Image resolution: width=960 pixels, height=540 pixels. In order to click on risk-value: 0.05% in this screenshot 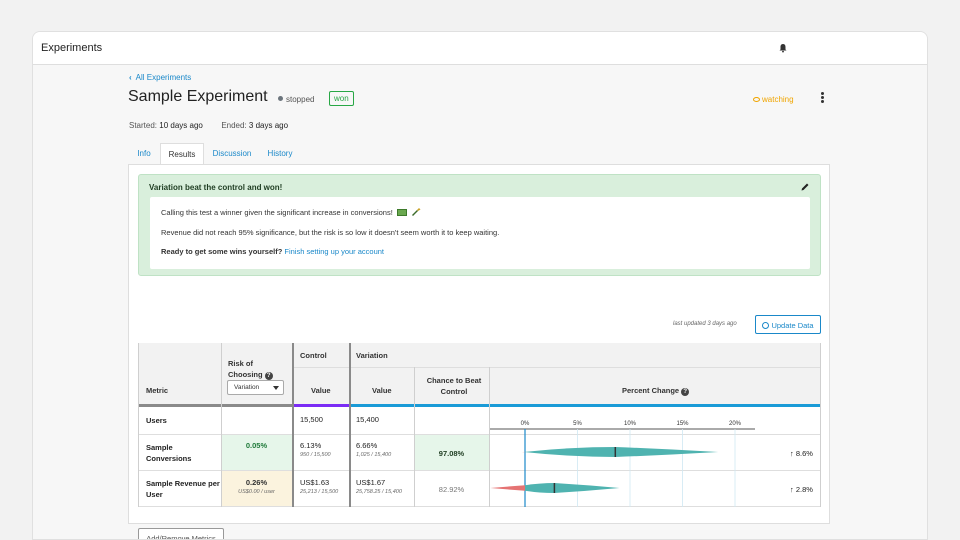, I will do `click(256, 445)`.